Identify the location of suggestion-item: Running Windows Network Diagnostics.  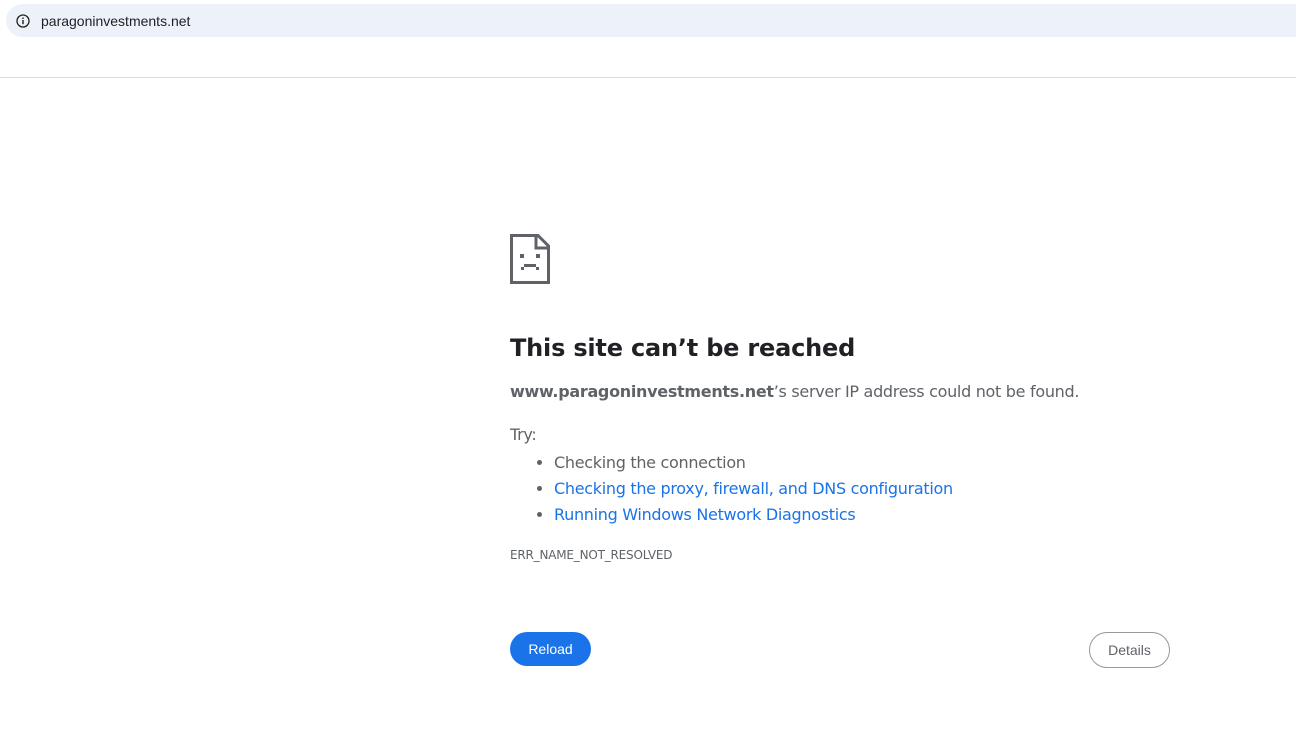
(862, 515).